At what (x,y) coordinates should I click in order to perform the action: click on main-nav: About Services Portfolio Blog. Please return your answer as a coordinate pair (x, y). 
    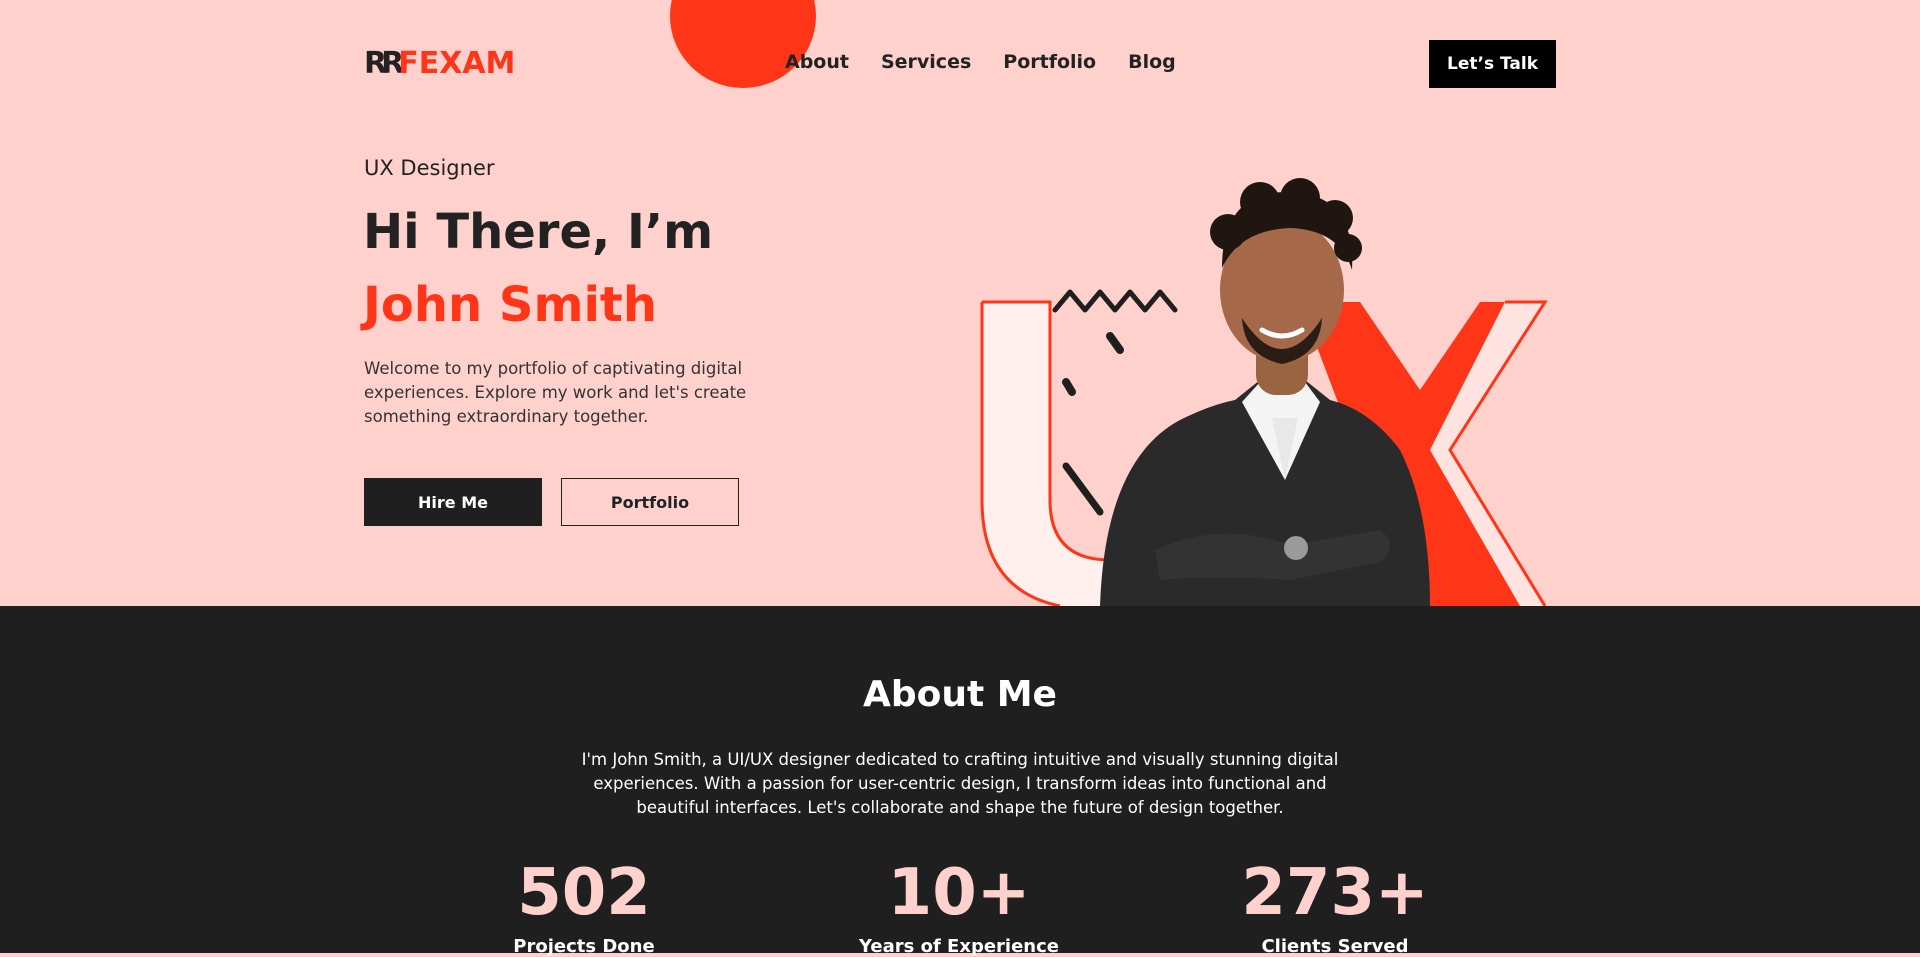
    Looking at the image, I should click on (980, 62).